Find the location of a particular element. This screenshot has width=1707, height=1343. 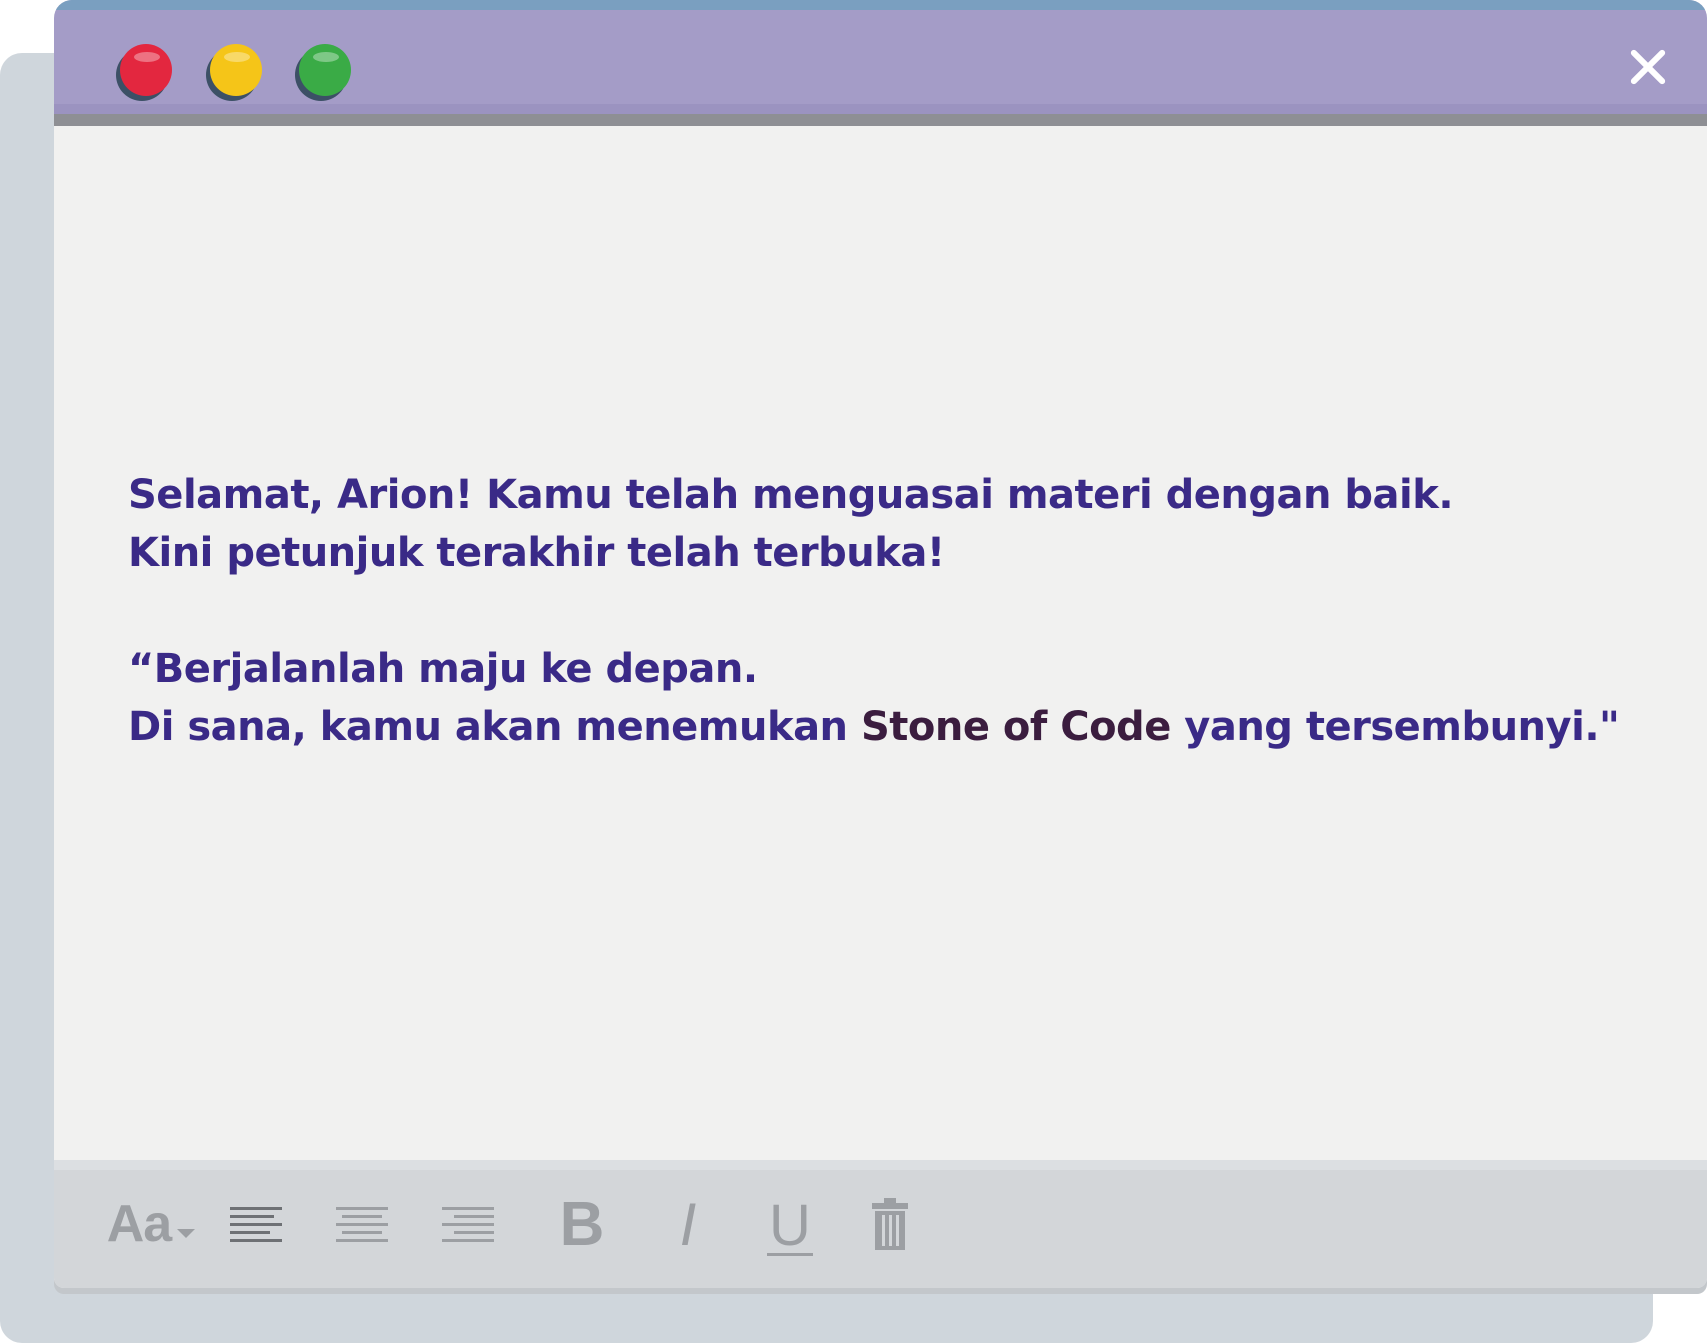

font-size-dropdown: Aa is located at coordinates (151, 1224).